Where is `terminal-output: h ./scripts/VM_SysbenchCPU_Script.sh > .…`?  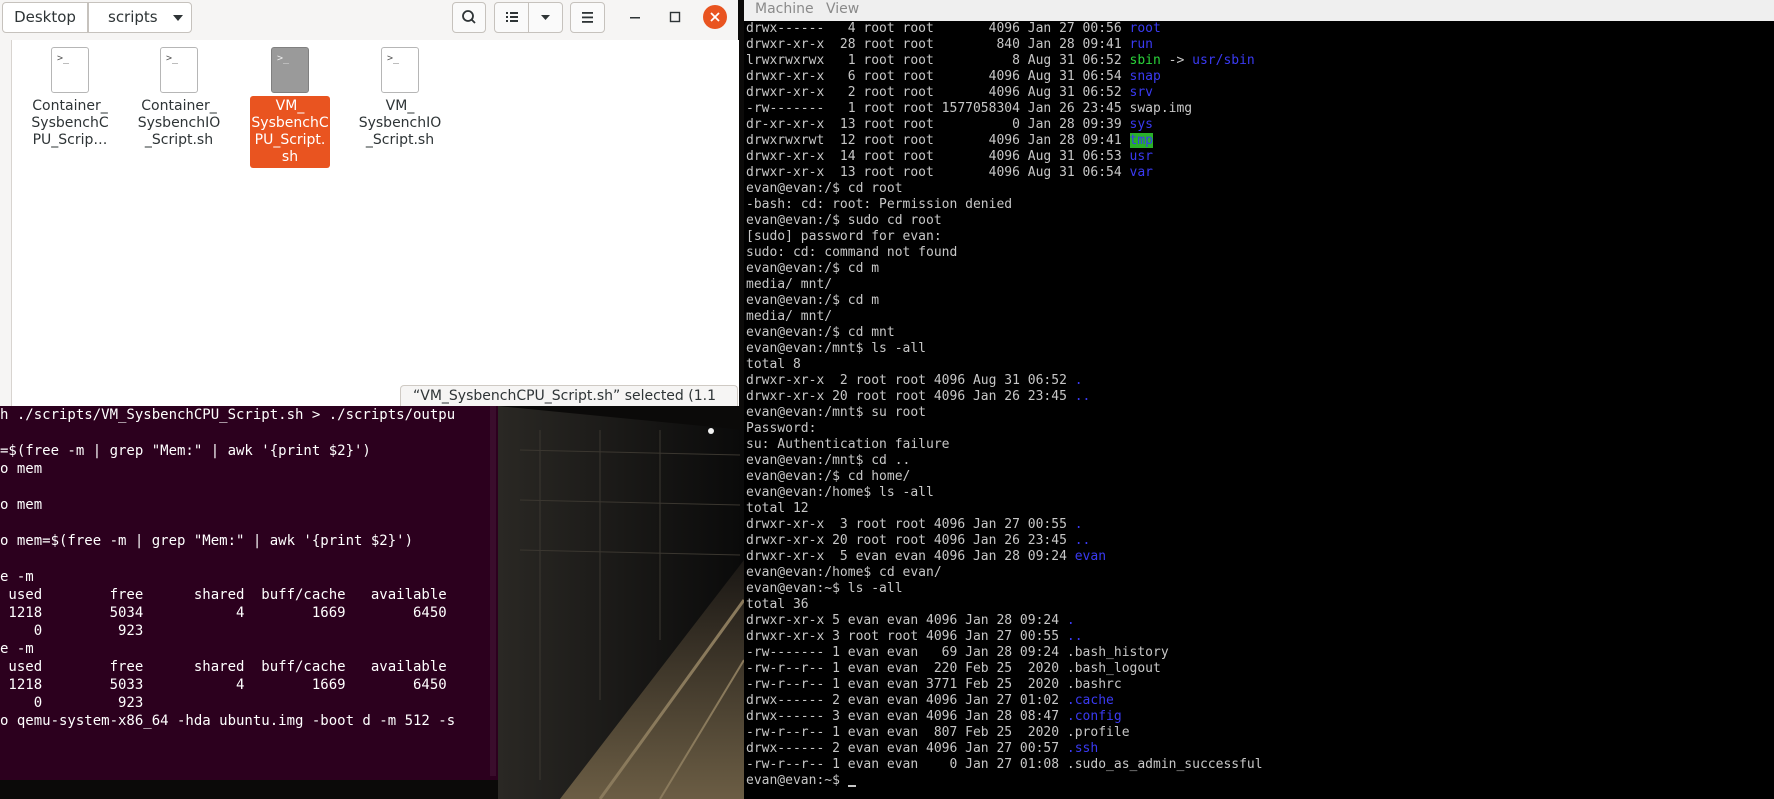
terminal-output: h ./scripts/VM_SysbenchCPU_Script.sh > .… is located at coordinates (249, 568).